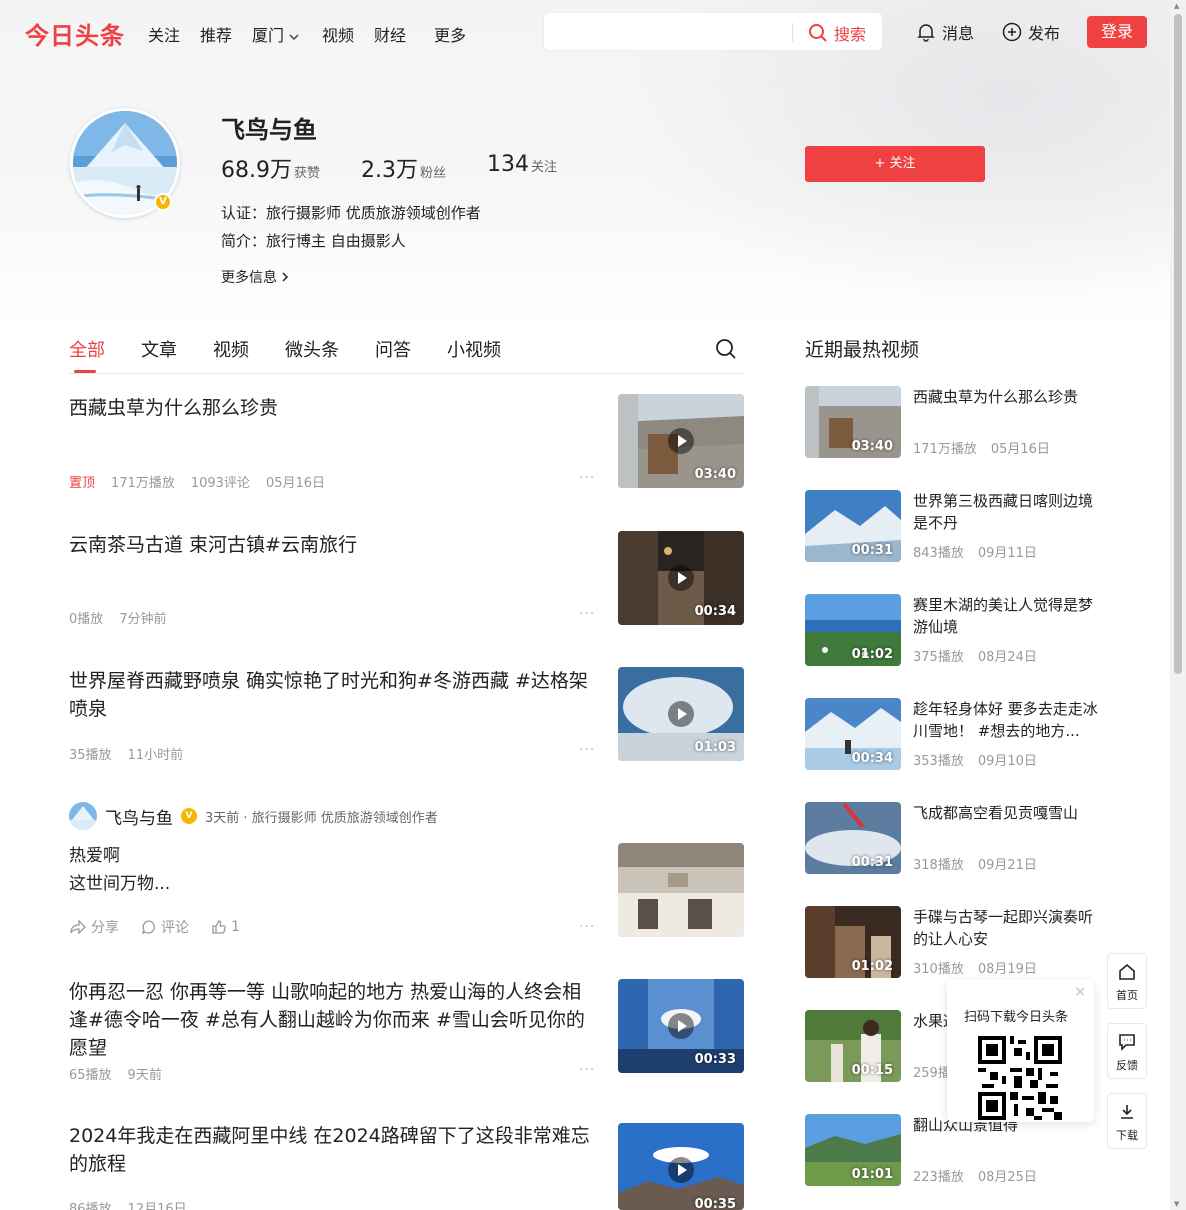 The height and width of the screenshot is (1210, 1186). What do you see at coordinates (938, 657) in the screenshot?
I see `hot-video-plays: 375播放` at bounding box center [938, 657].